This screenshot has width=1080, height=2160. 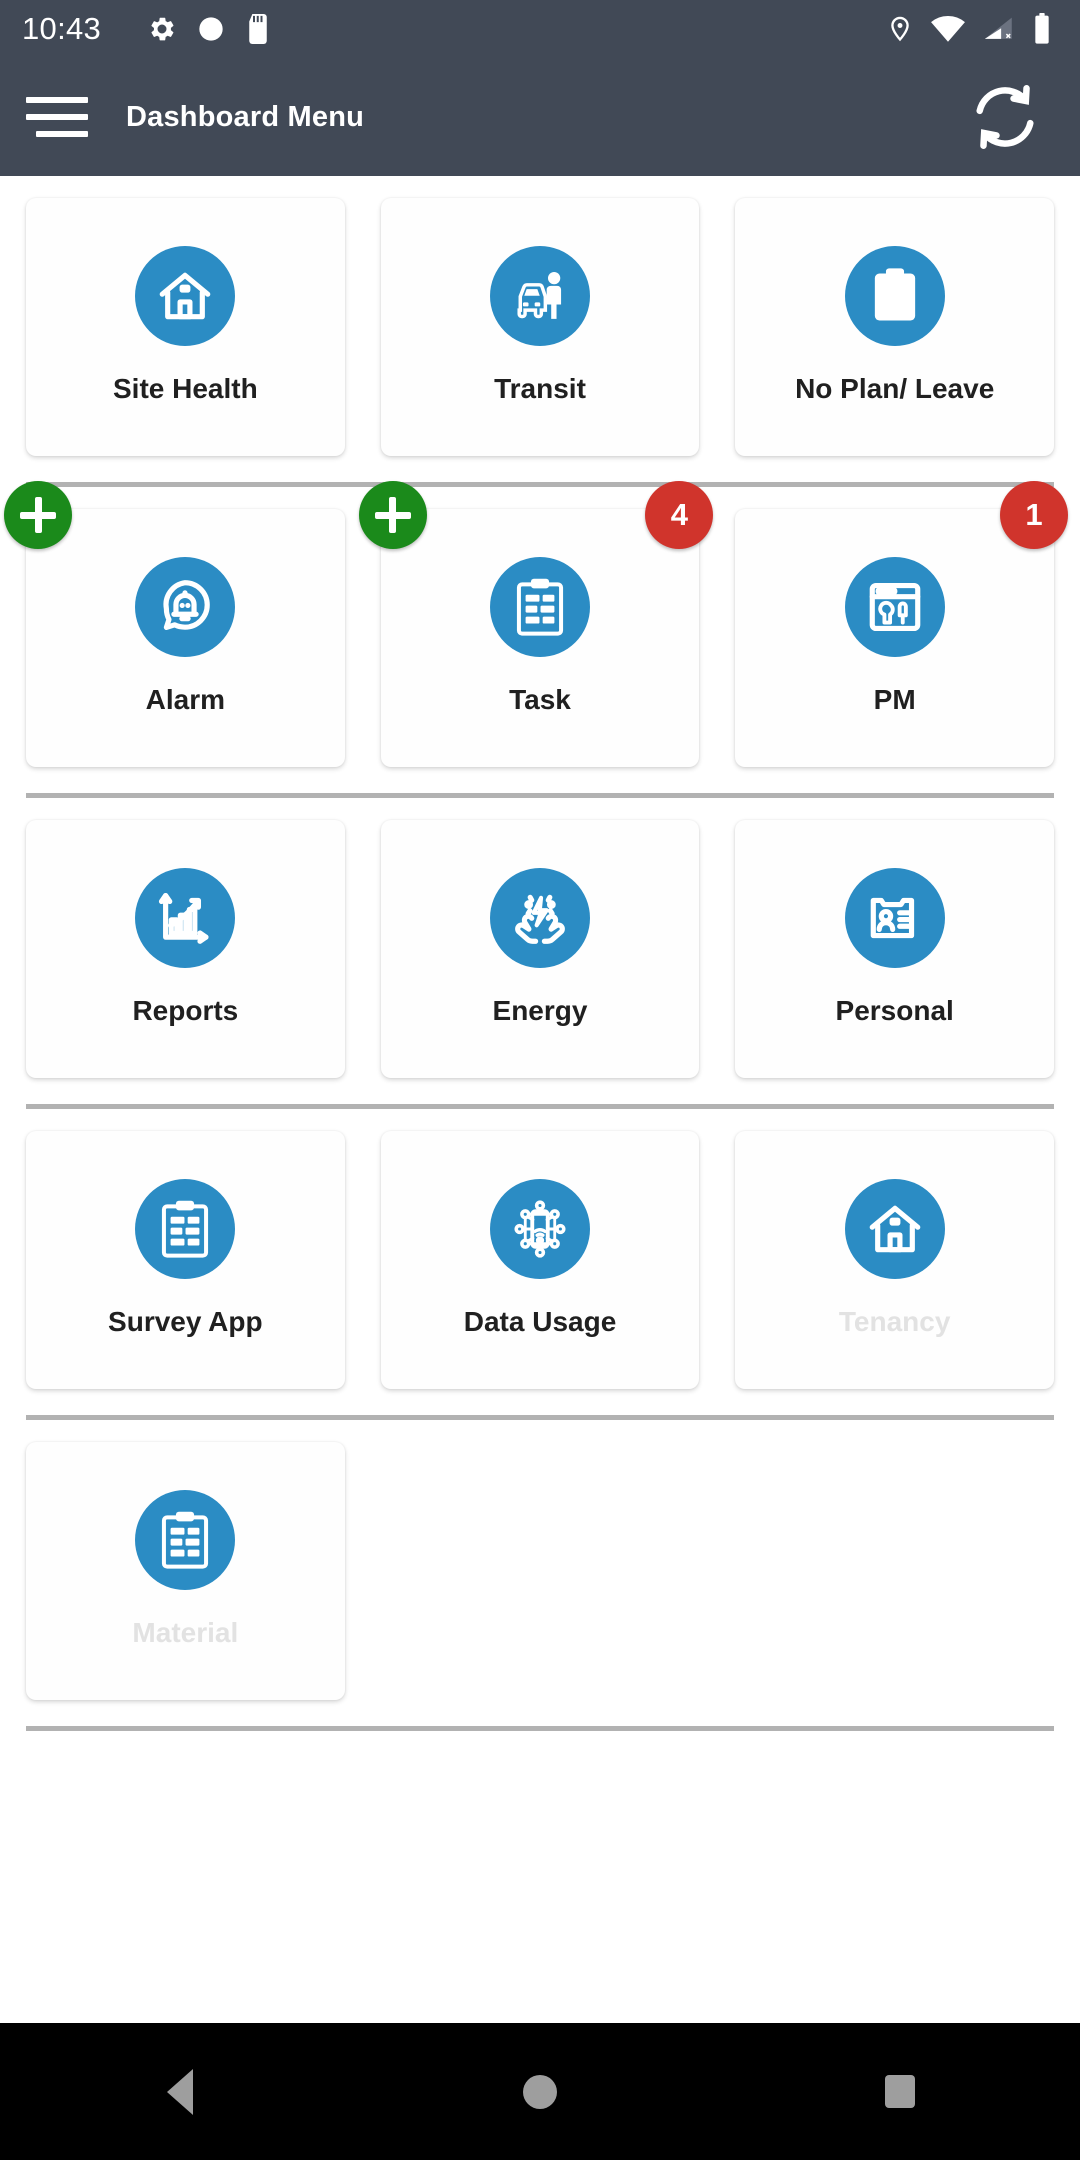 I want to click on maintenance-tools-icon, so click(x=894, y=607).